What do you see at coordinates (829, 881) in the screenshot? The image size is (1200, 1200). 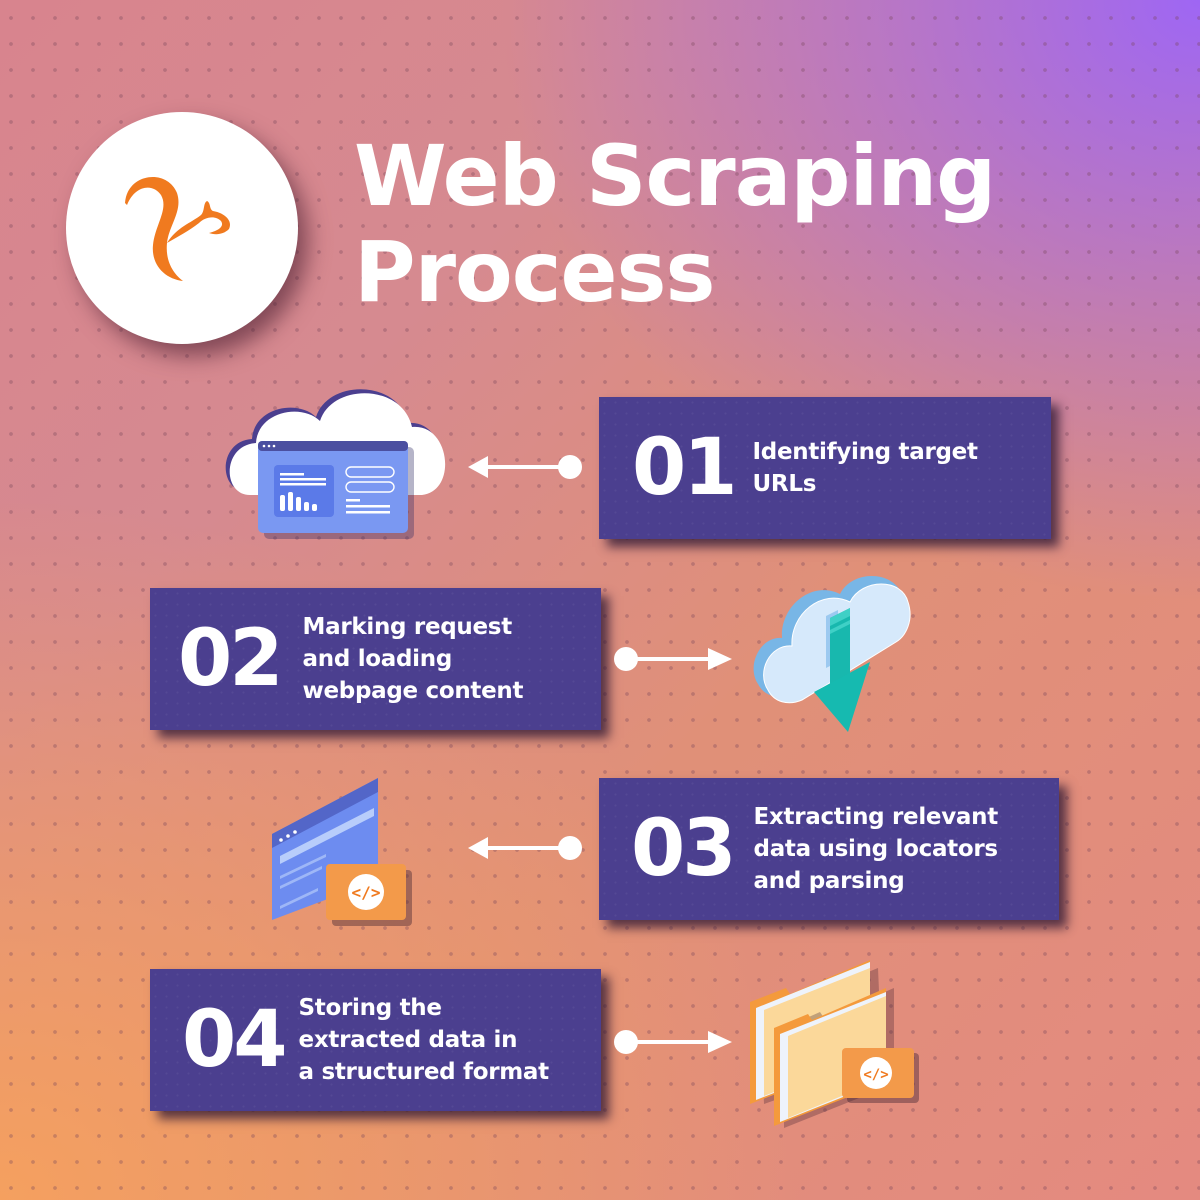 I see `step-text-line: and parsing` at bounding box center [829, 881].